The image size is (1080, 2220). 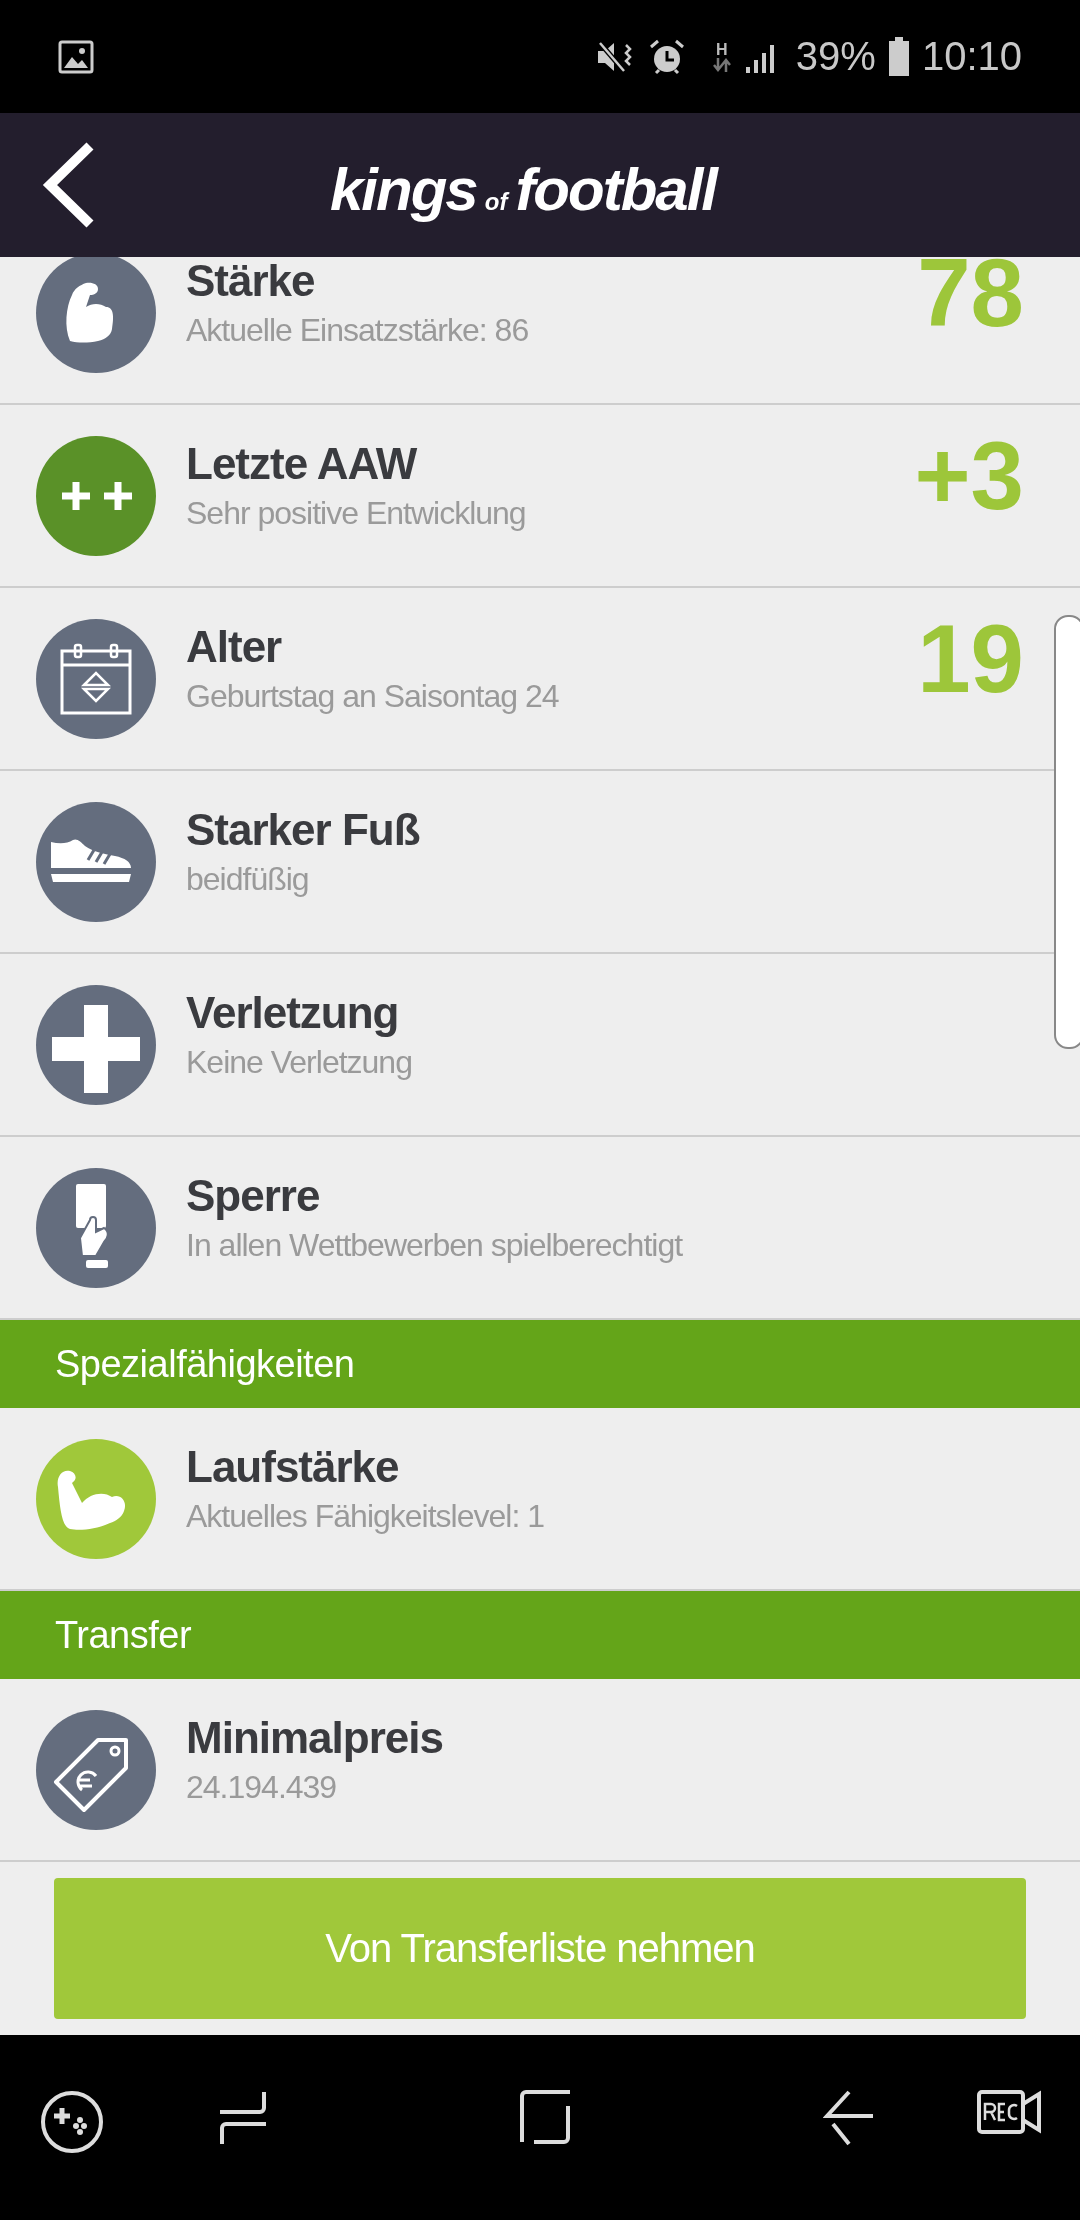 I want to click on row-title: Starker Fuß, so click(x=303, y=830).